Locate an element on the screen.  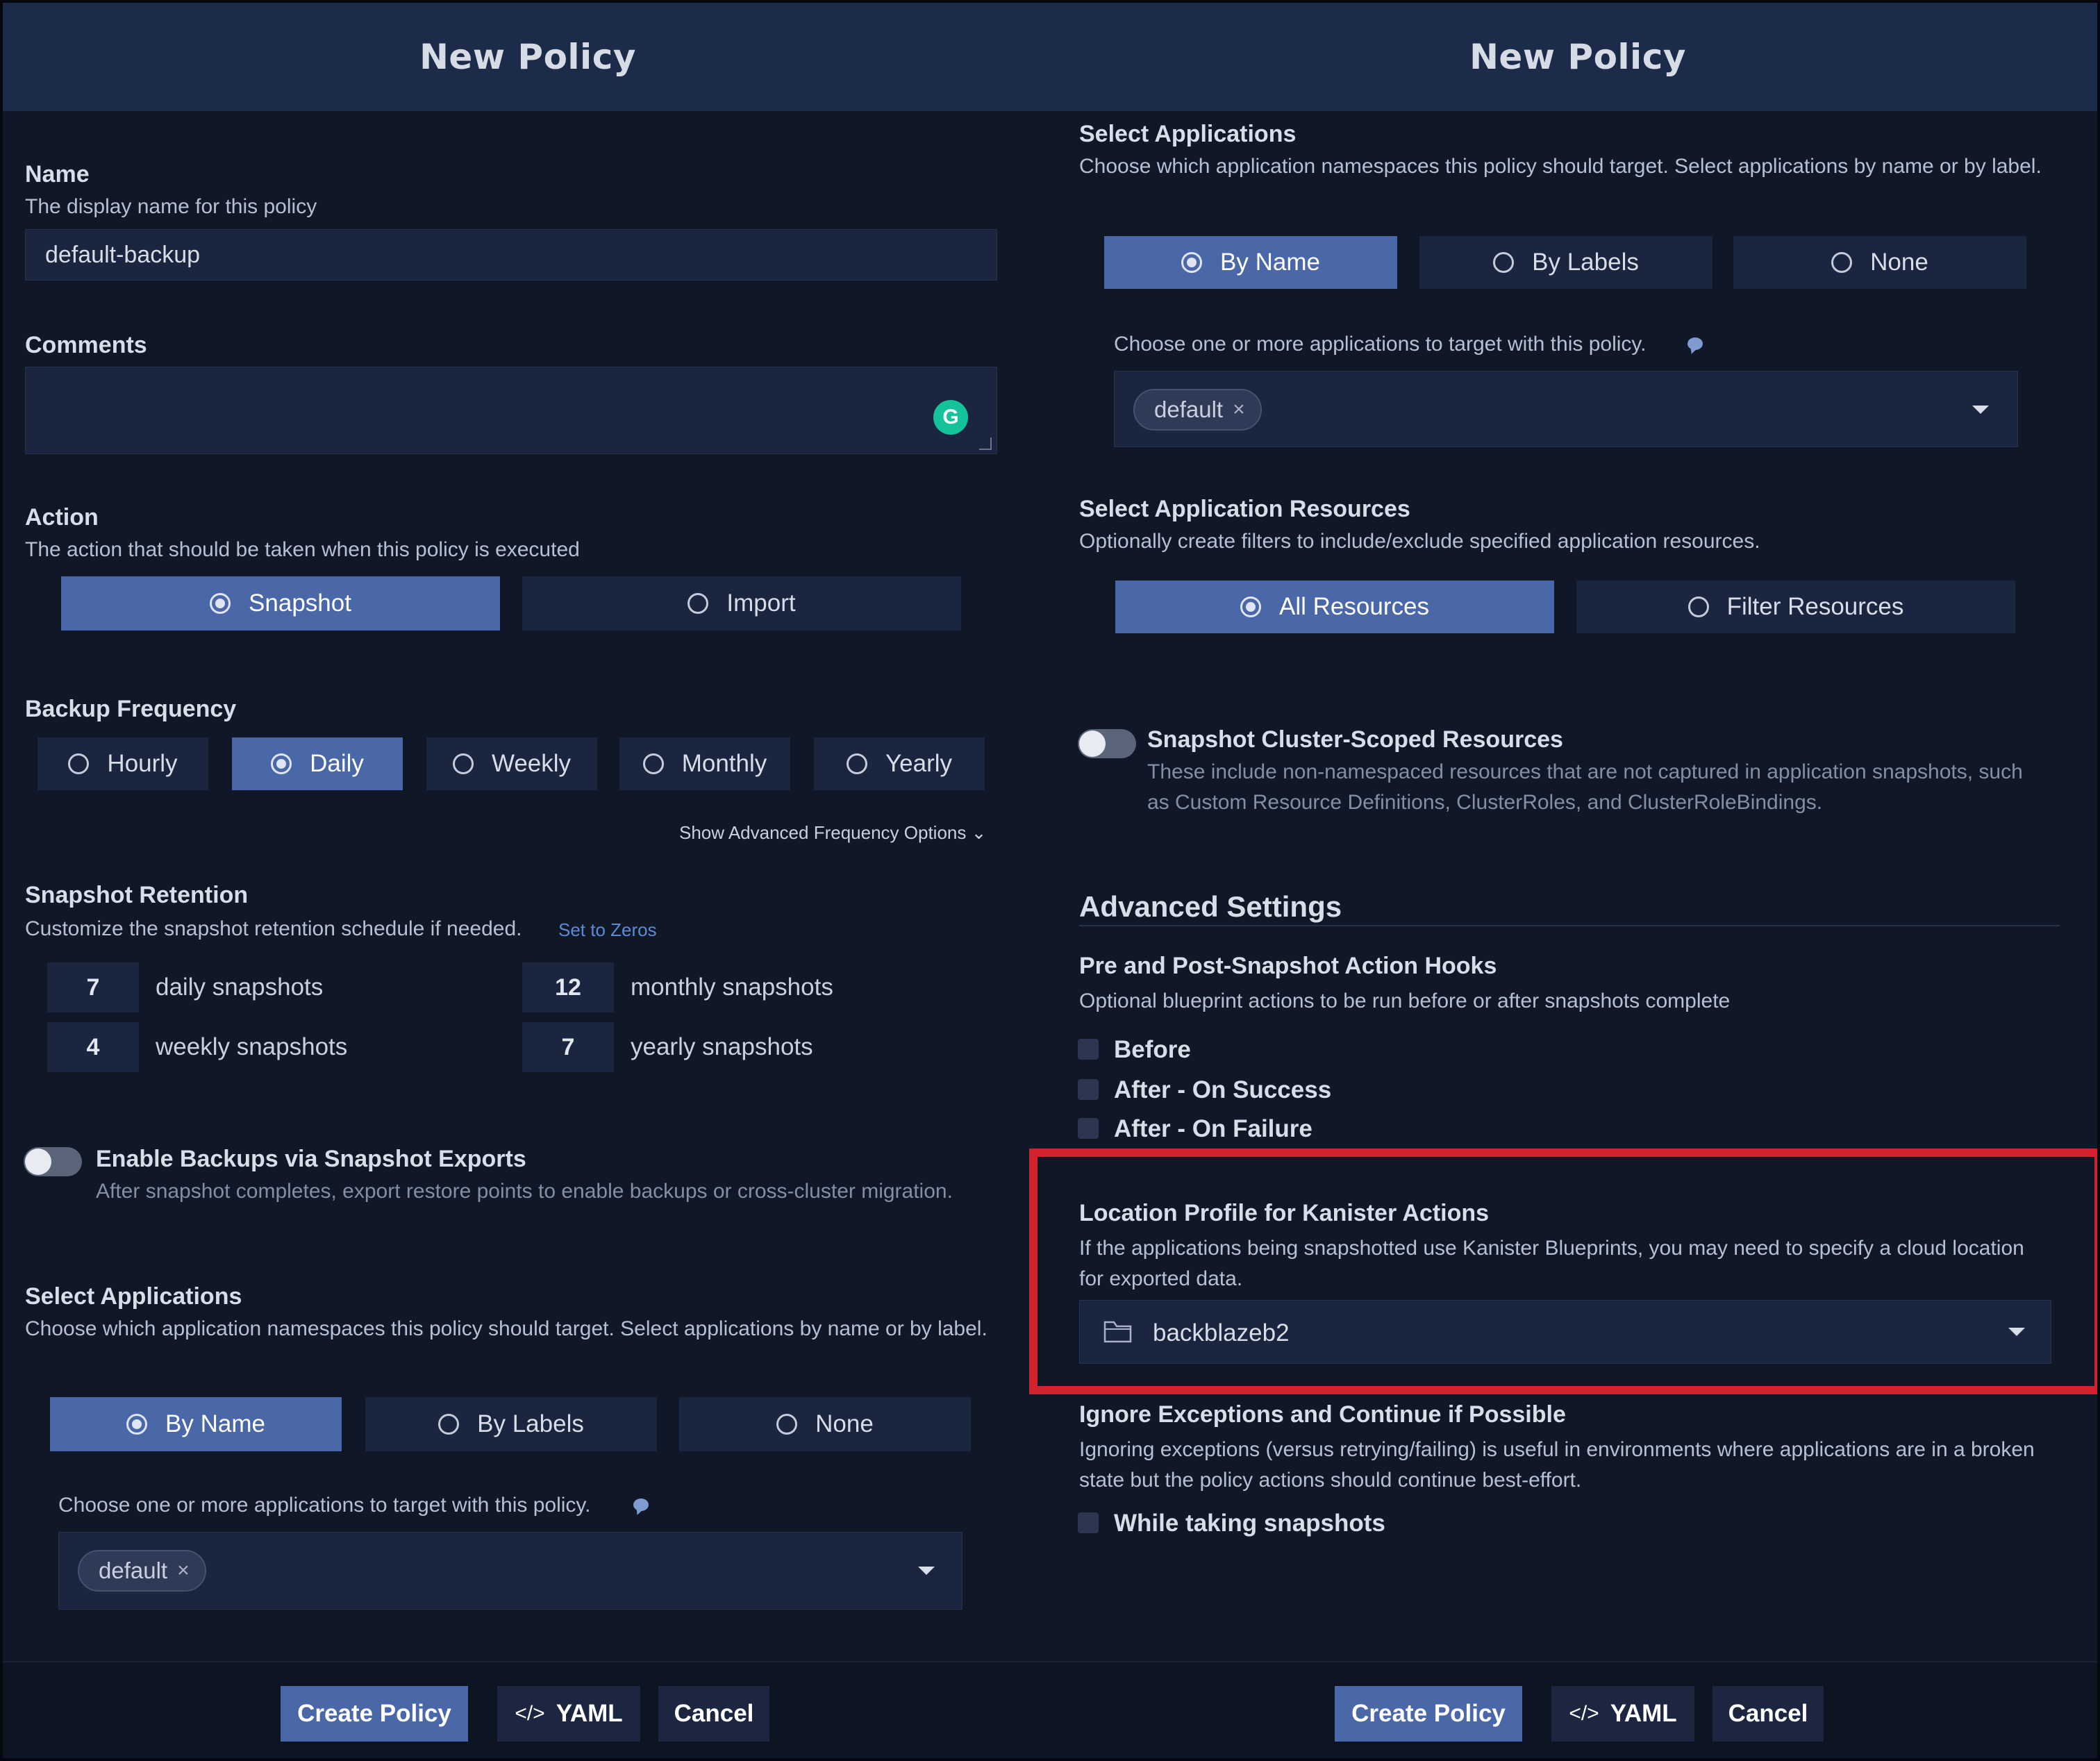
grammarly-icon: G is located at coordinates (950, 417).